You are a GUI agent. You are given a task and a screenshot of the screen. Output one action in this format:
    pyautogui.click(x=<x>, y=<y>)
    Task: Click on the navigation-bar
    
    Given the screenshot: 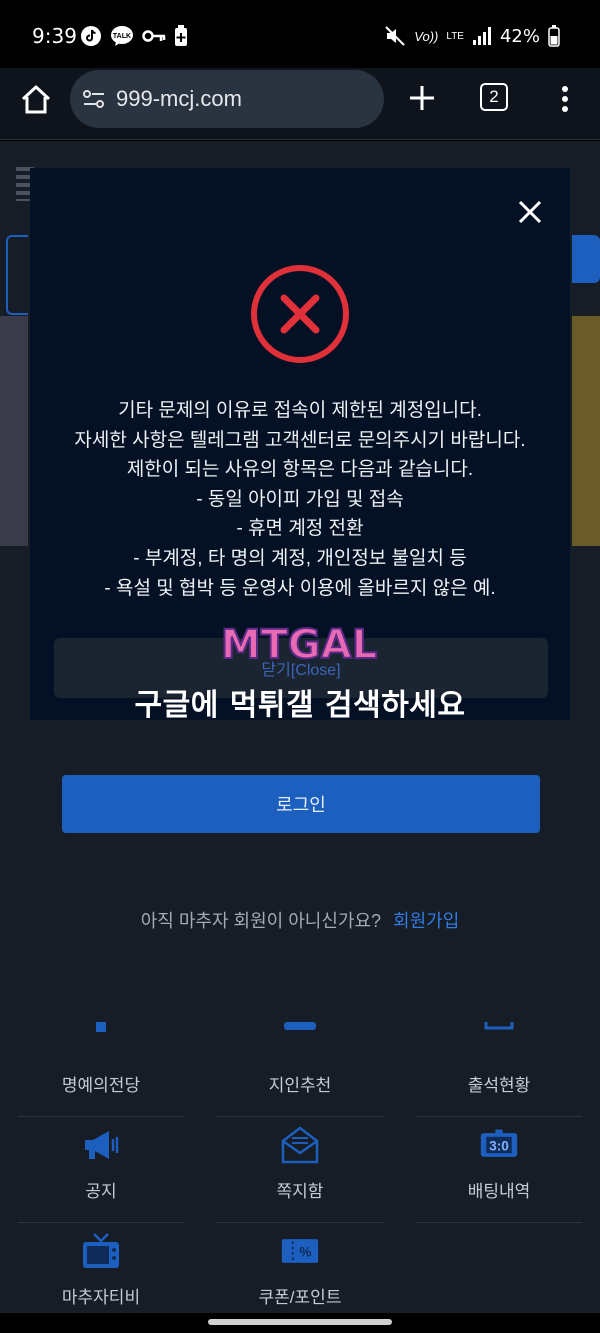 What is the action you would take?
    pyautogui.click(x=300, y=1323)
    